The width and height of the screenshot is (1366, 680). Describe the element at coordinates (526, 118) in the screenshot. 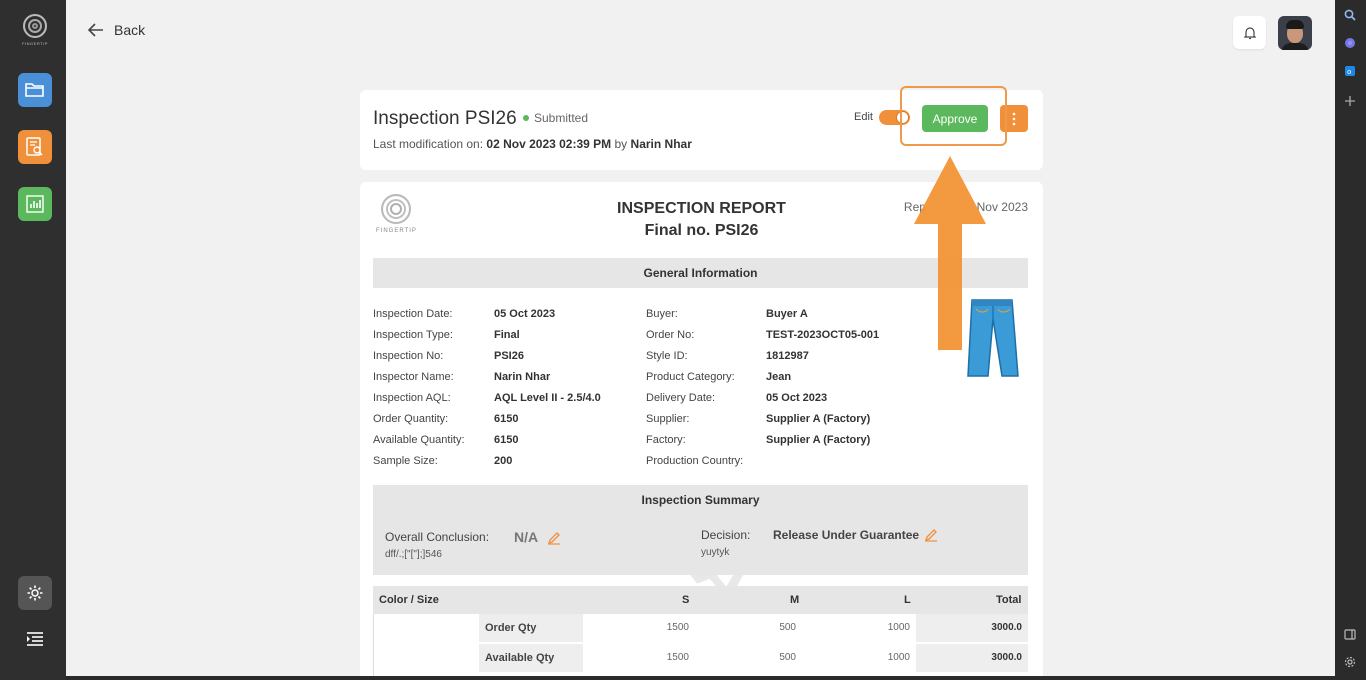

I see `status-dot-icon` at that location.